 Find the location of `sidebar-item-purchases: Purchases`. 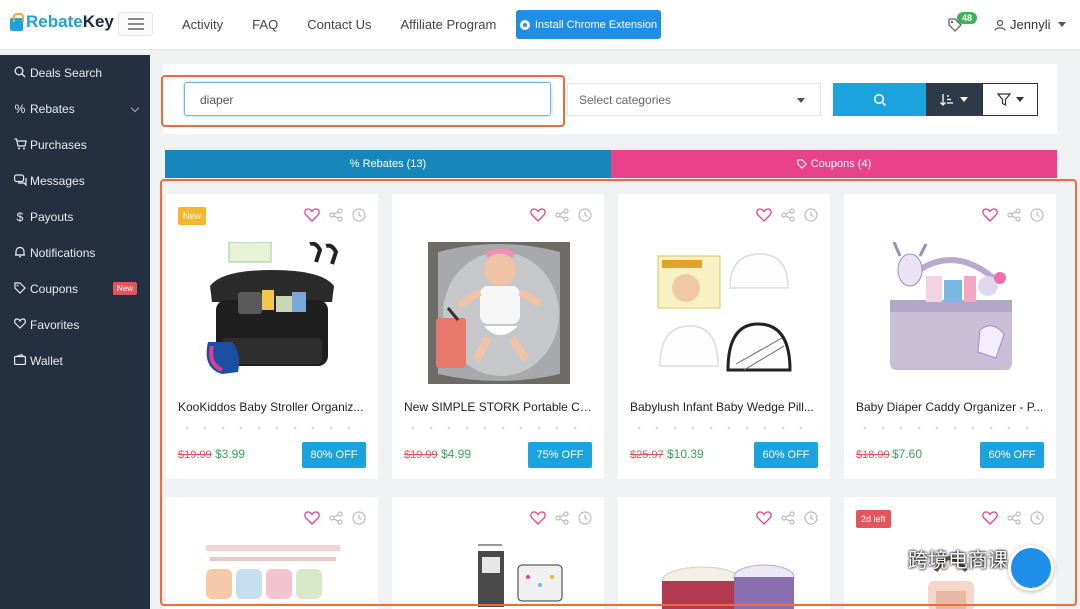

sidebar-item-purchases: Purchases is located at coordinates (75, 145).